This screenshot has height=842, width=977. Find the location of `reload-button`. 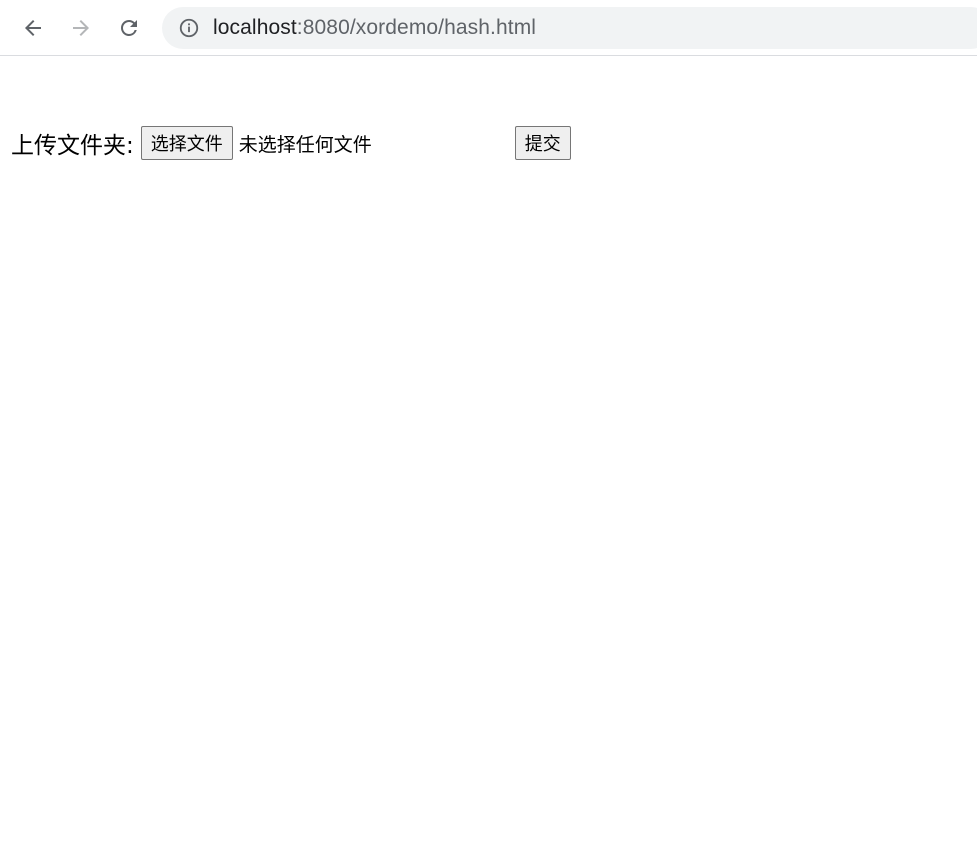

reload-button is located at coordinates (129, 28).